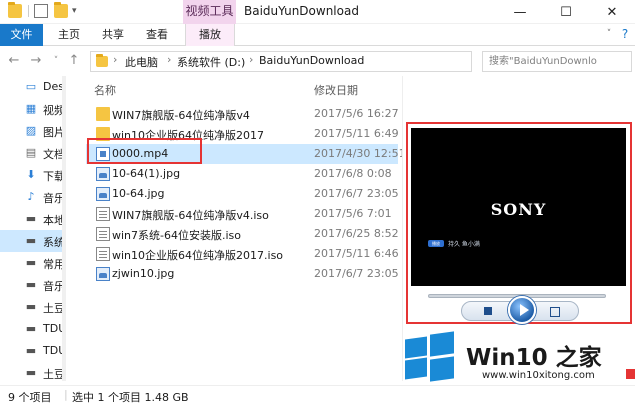 This screenshot has height=405, width=635. I want to click on address-bar: › 此电脑 › 系统软件 (D:) › BaiduYunDownload ˅ ↻, so click(324, 61).